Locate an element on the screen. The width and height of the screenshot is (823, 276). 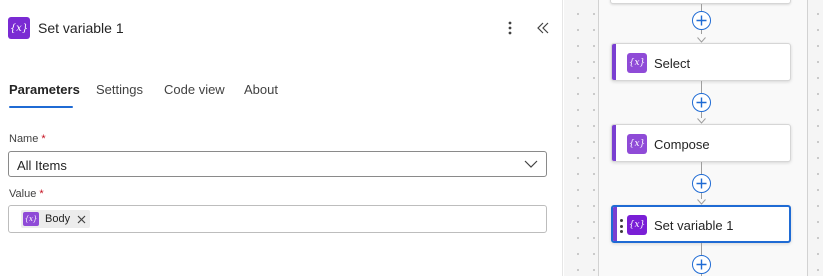
panel-header: {x} Set variable 1 is located at coordinates (281, 29).